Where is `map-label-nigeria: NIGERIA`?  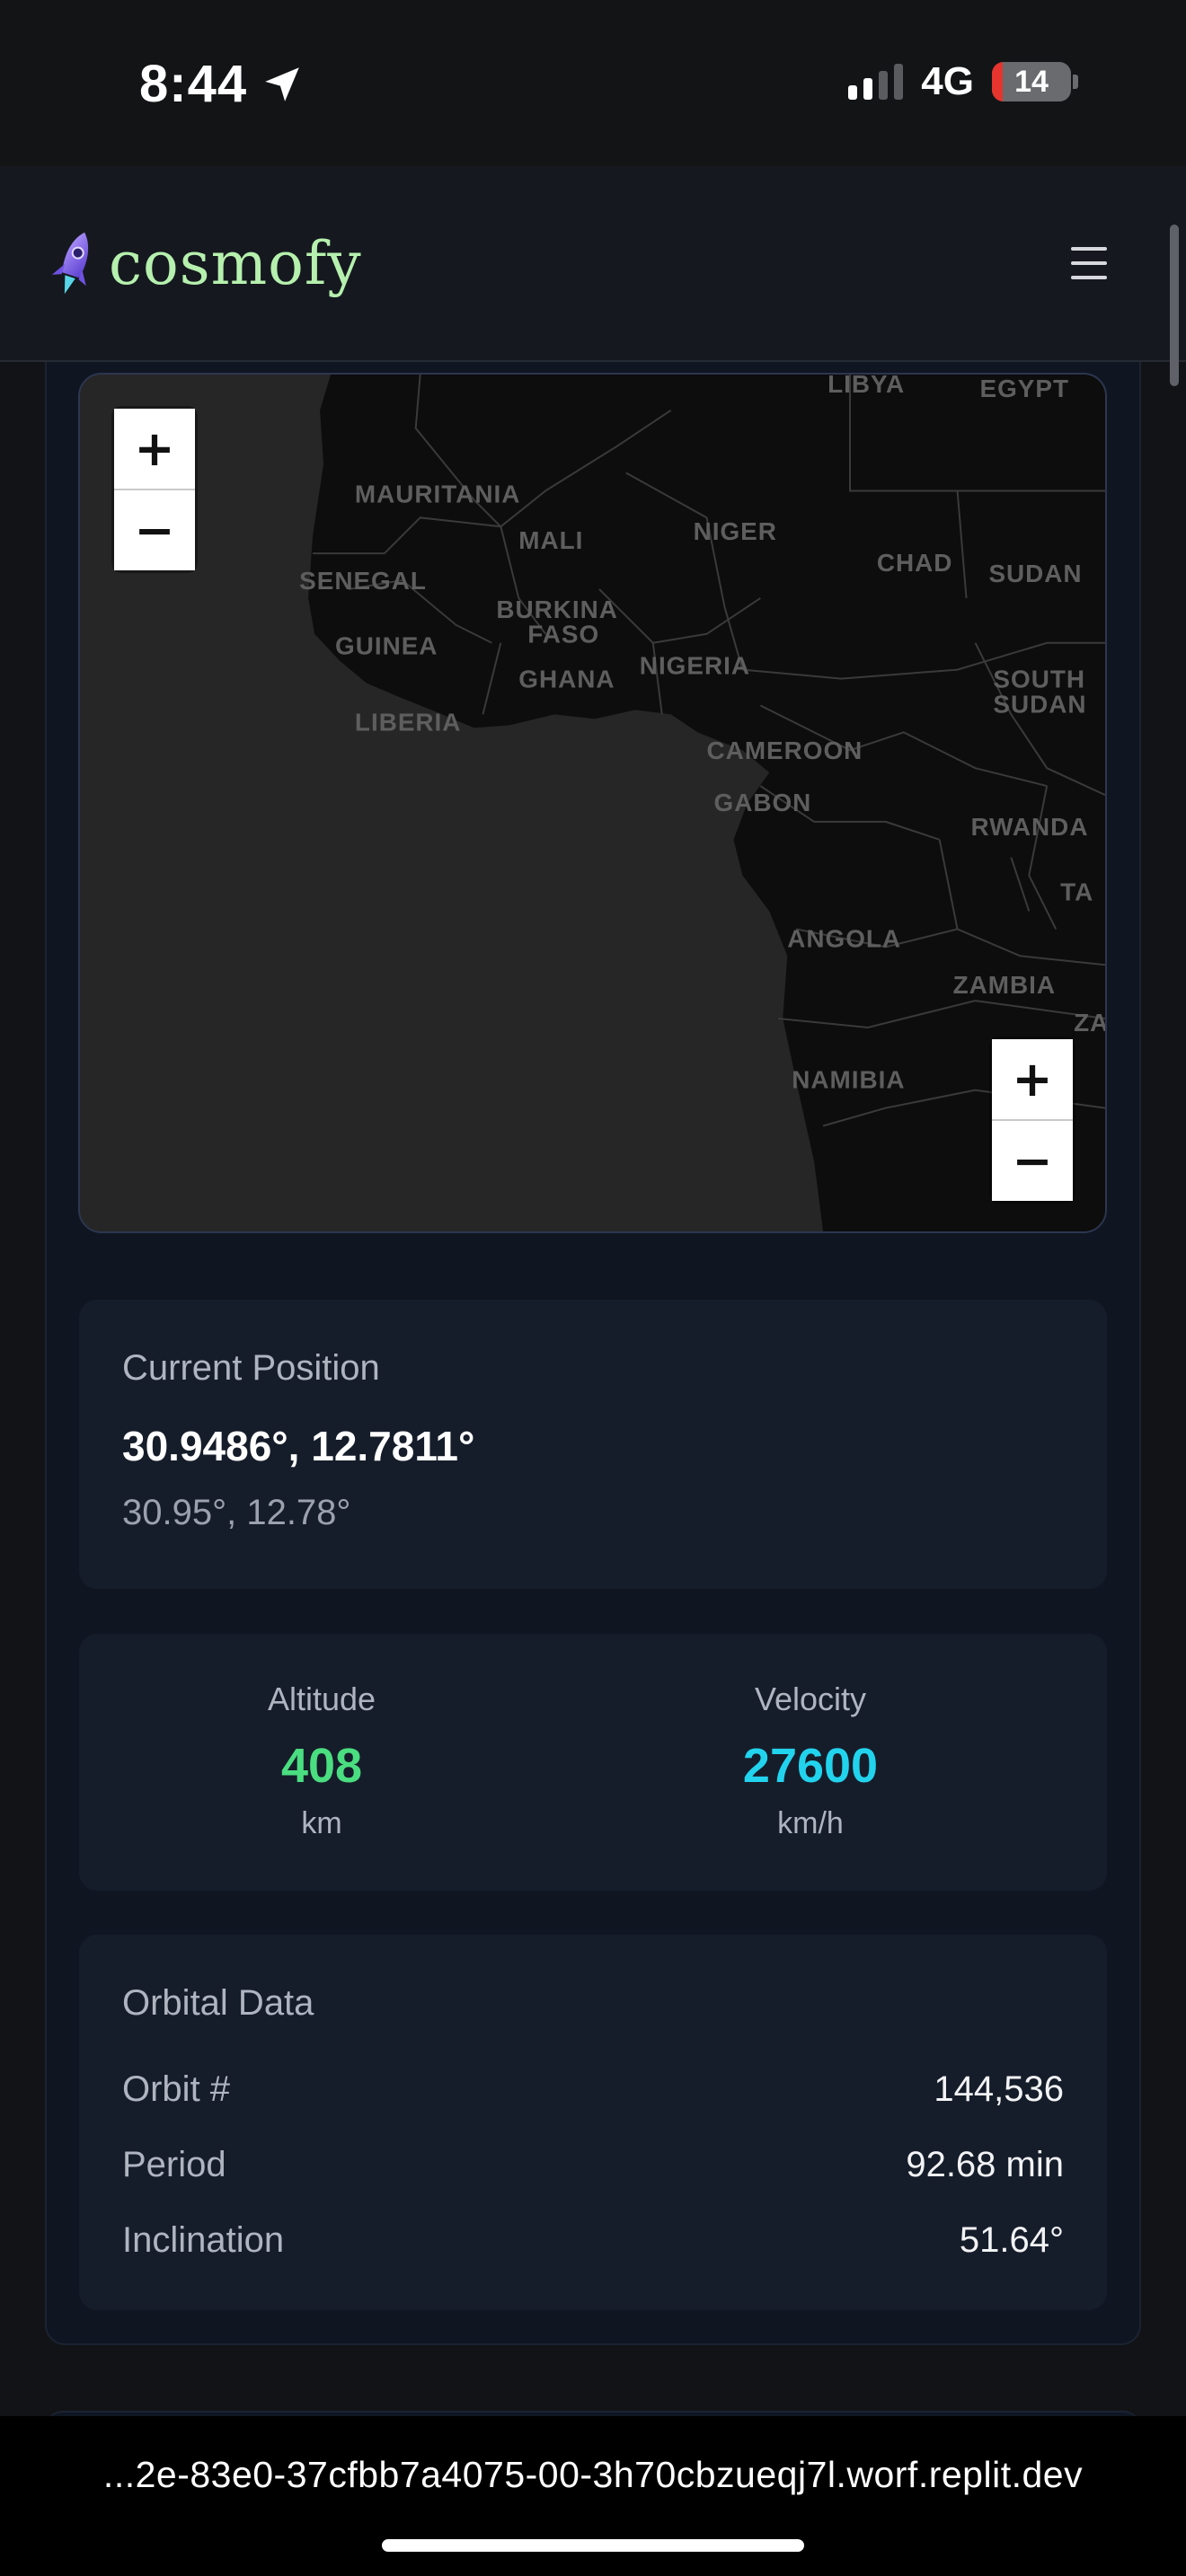 map-label-nigeria: NIGERIA is located at coordinates (695, 666).